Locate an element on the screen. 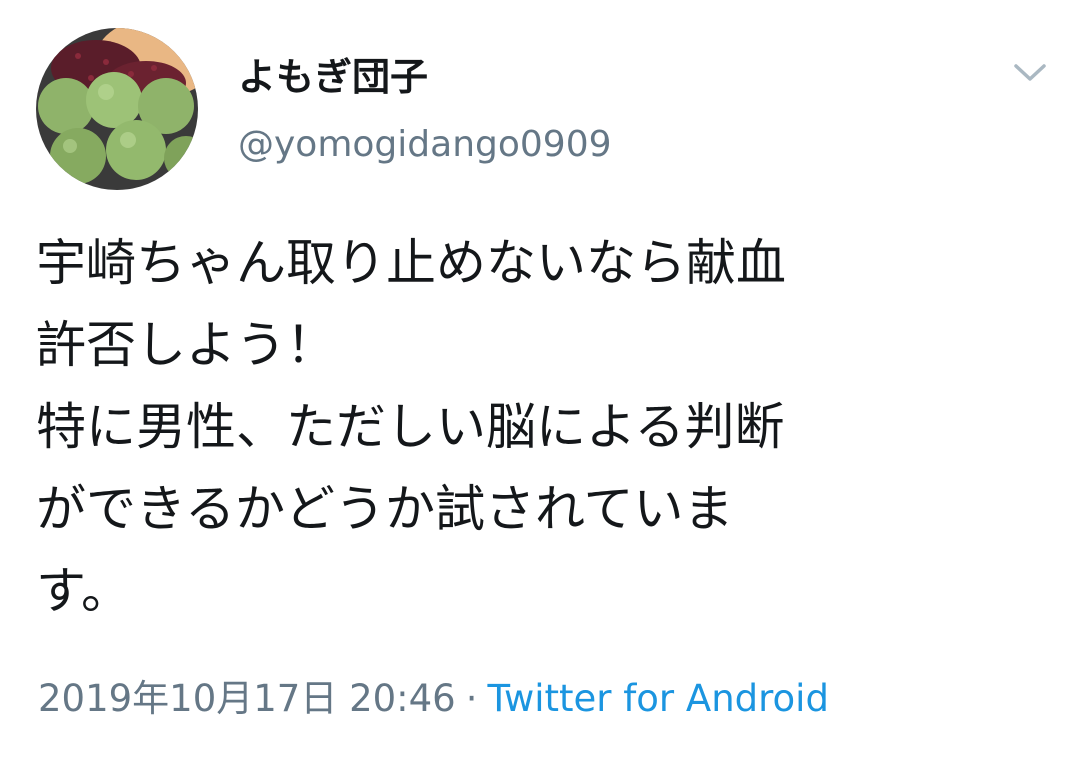 This screenshot has height=760, width=1080. chevron-down-icon is located at coordinates (1030, 72).